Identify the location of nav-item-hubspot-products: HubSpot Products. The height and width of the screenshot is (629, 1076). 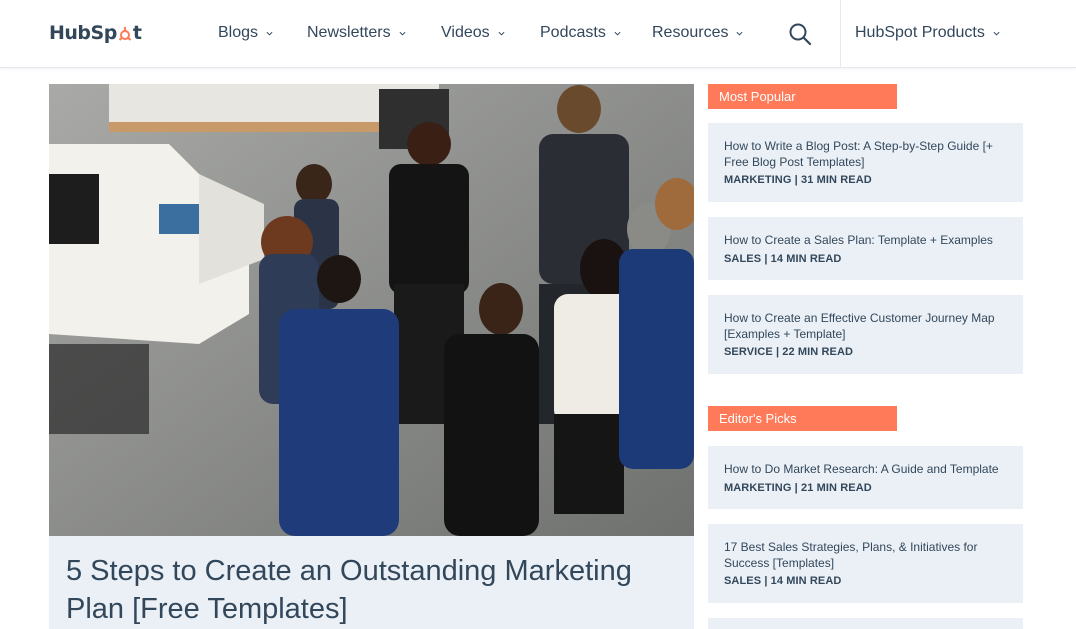
(927, 33).